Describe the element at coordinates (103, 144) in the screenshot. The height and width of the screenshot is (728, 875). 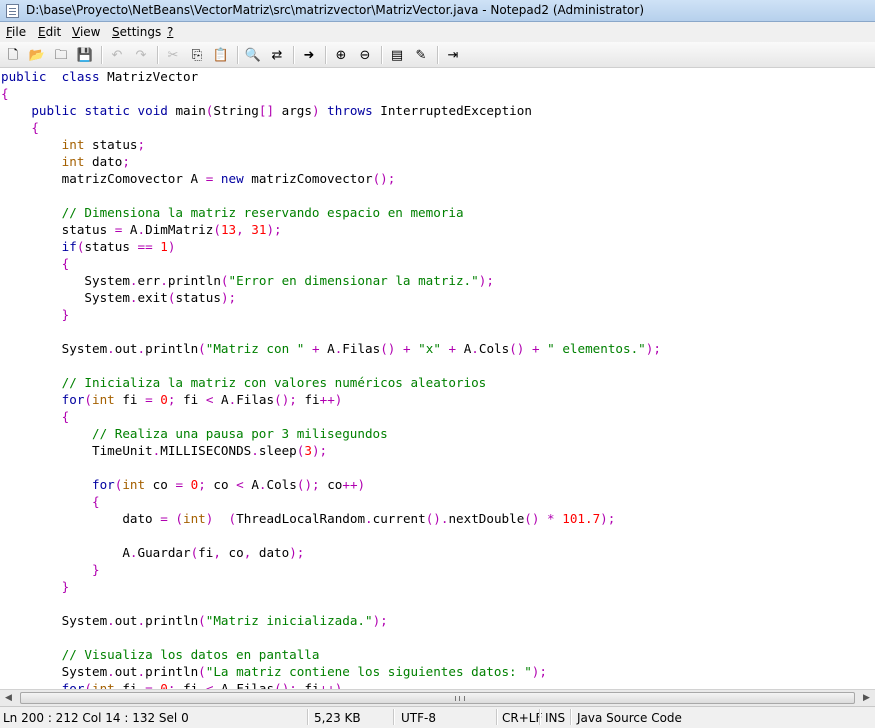
I see `code-line: int status;` at that location.